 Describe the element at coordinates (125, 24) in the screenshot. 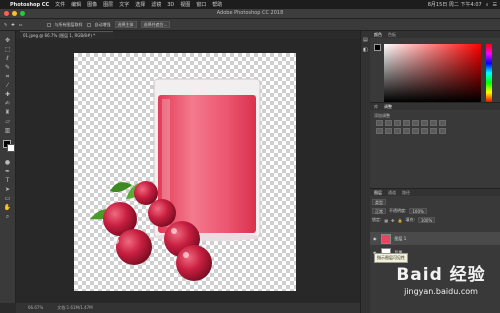

I see `select-subject-button: 选择主体` at that location.